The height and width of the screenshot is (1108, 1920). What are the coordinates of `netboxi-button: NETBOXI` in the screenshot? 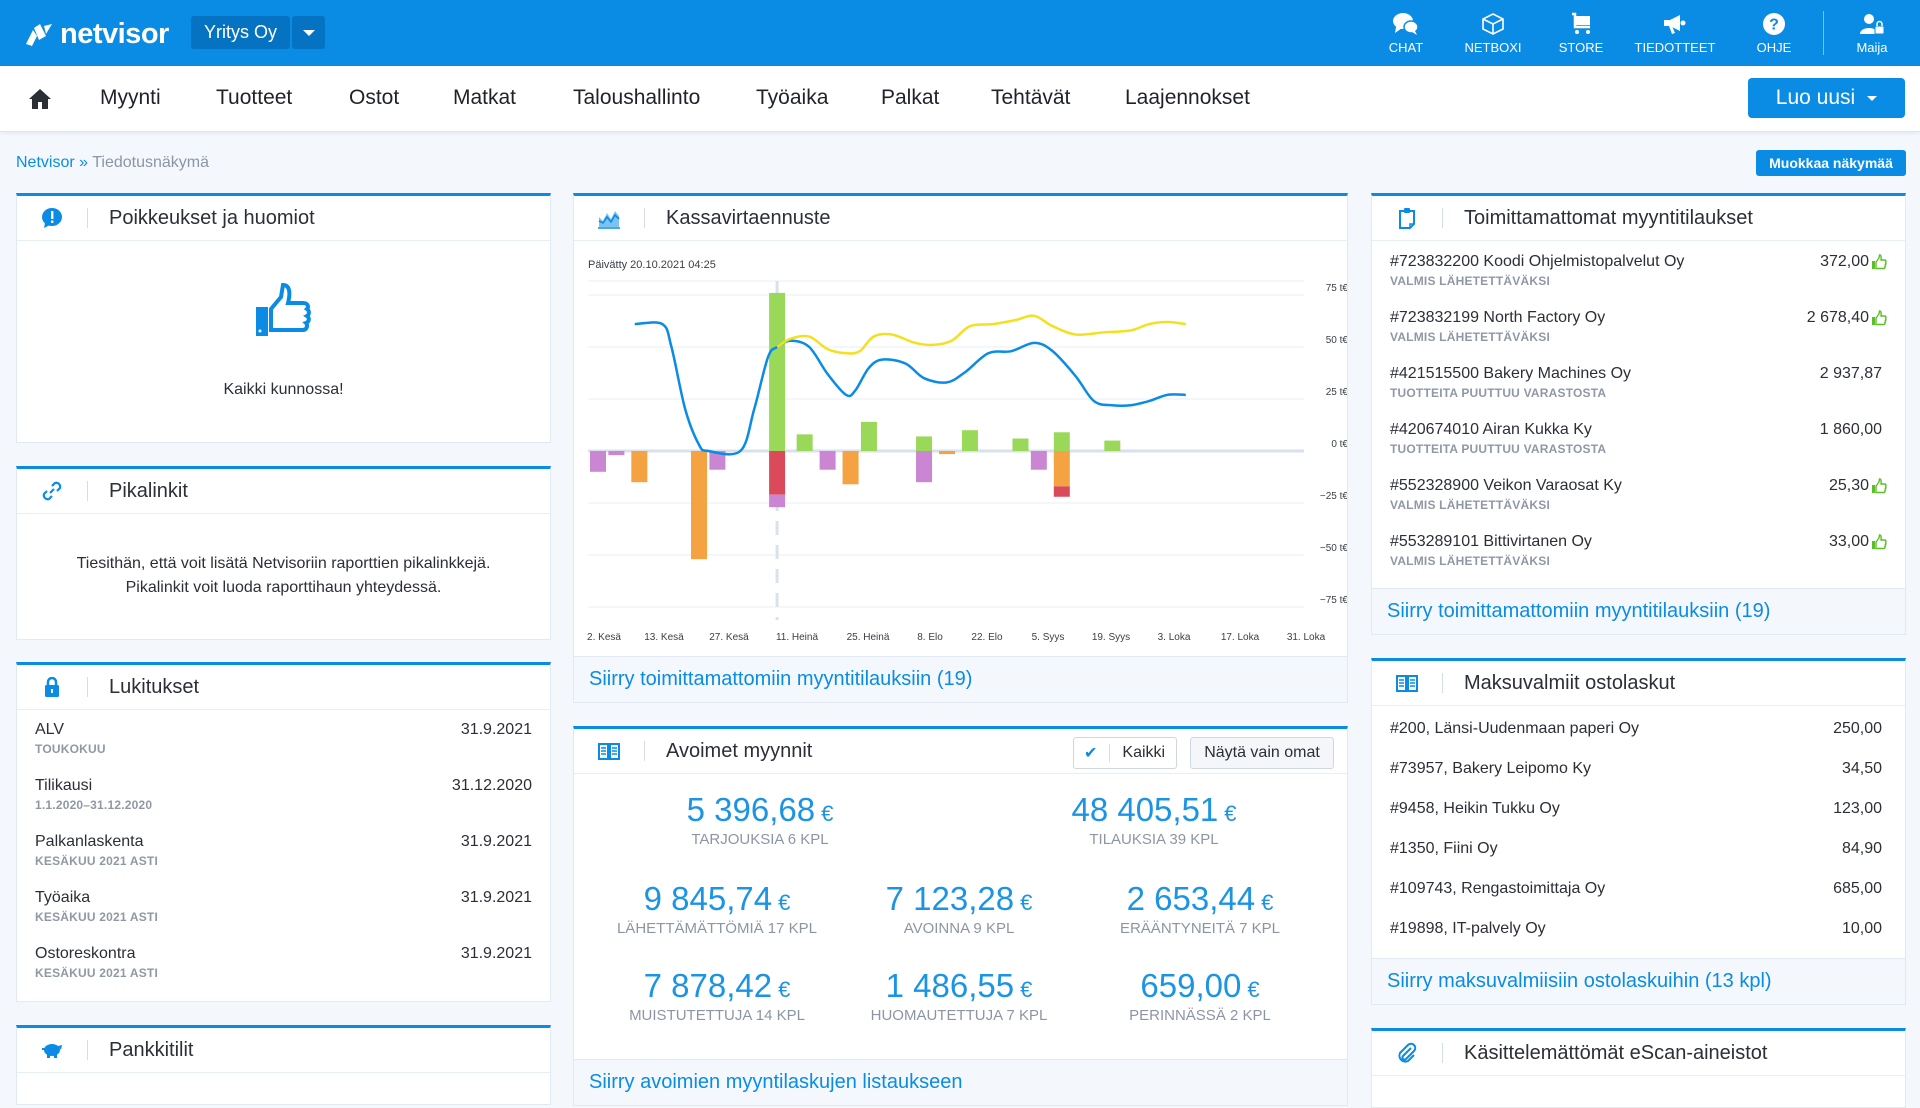 It's located at (1493, 33).